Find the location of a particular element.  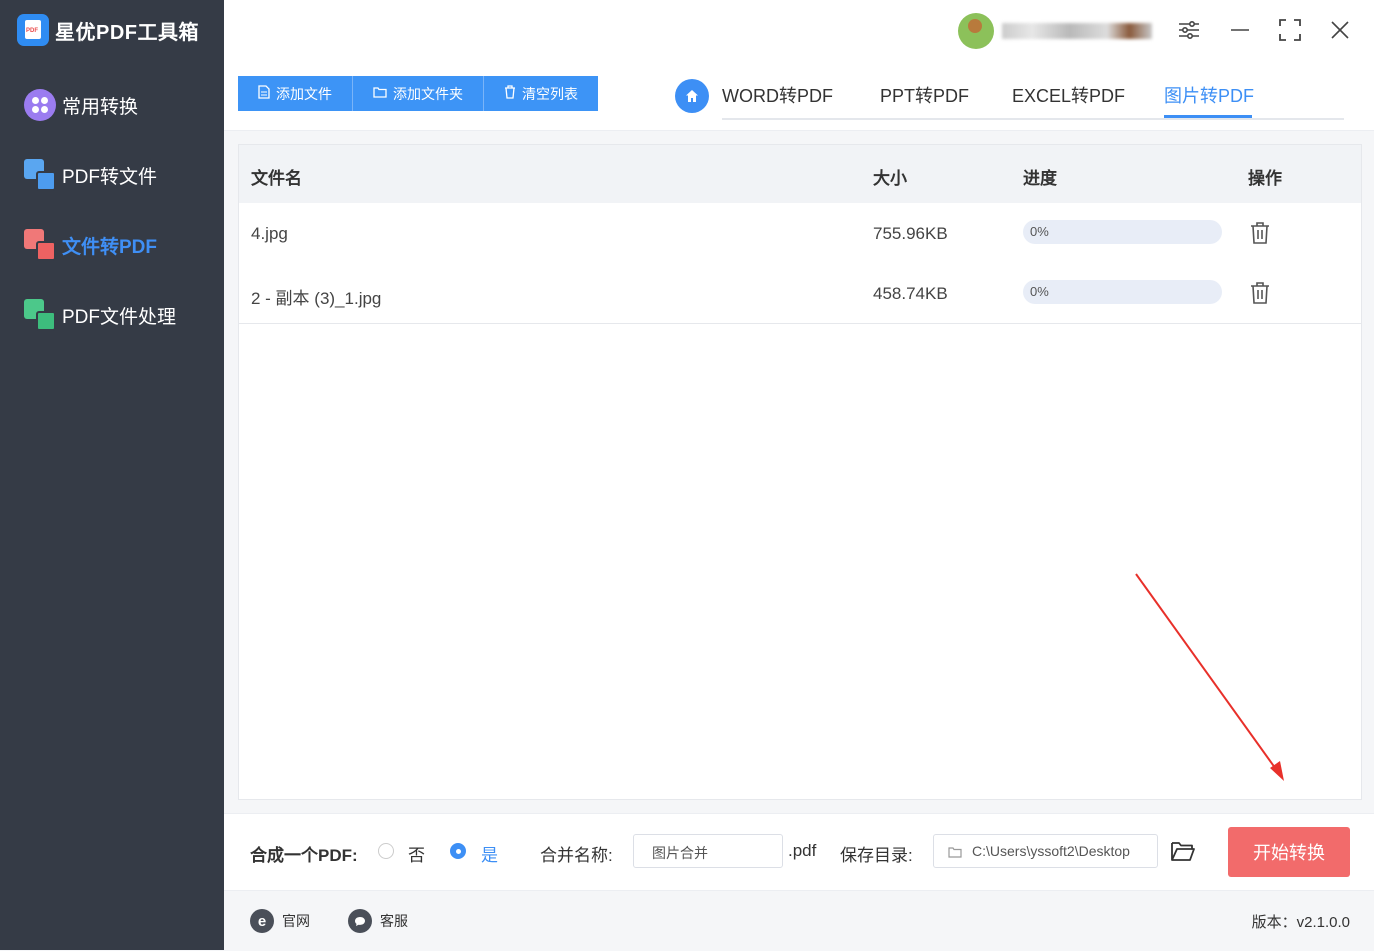

website-label: 官网 is located at coordinates (296, 921).